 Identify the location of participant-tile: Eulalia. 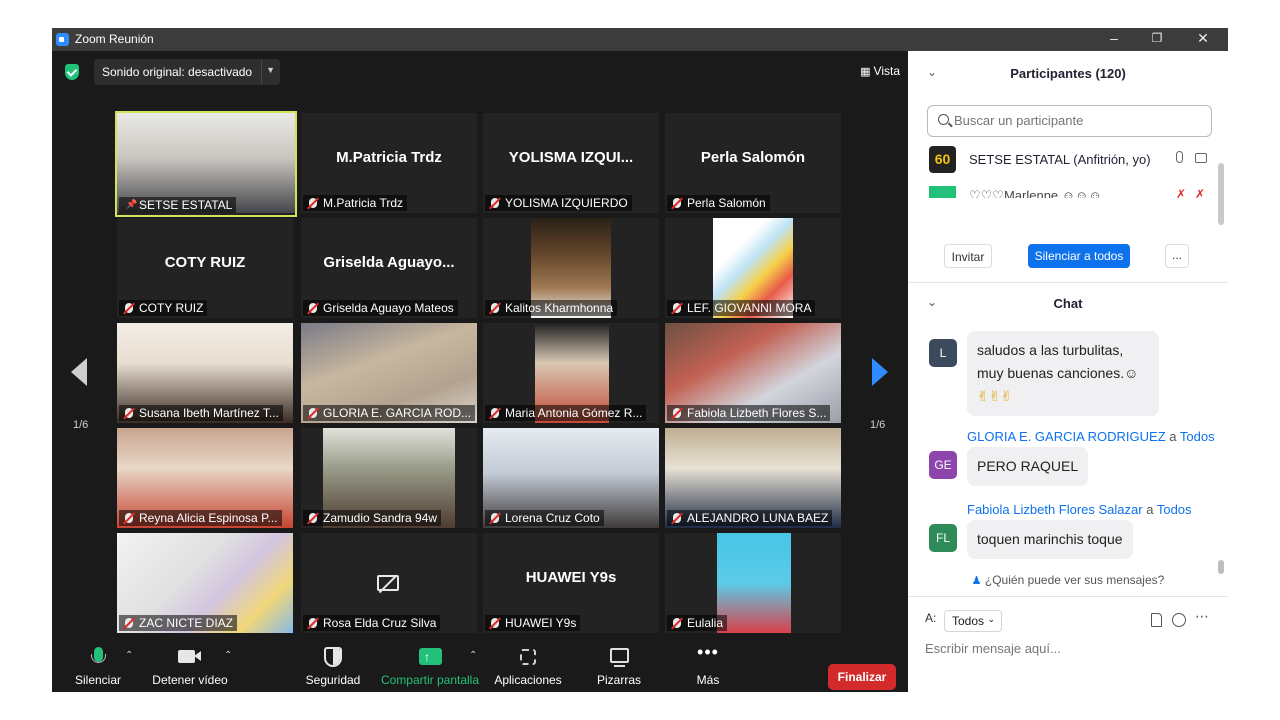
(753, 583).